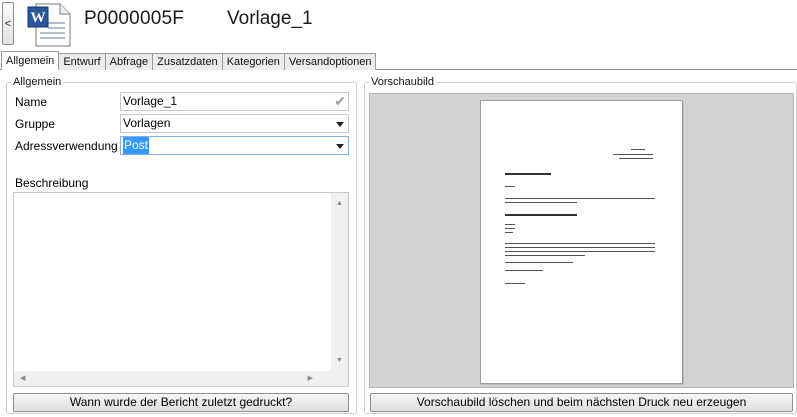 This screenshot has height=417, width=797. What do you see at coordinates (150, 101) in the screenshot?
I see `name-value: Vorlage_1` at bounding box center [150, 101].